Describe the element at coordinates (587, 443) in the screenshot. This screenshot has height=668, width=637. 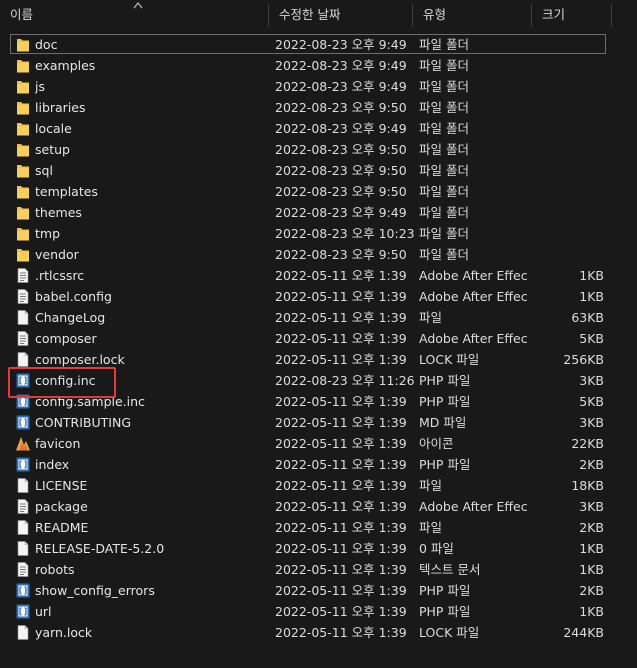
I see `file-size: 22KB` at that location.